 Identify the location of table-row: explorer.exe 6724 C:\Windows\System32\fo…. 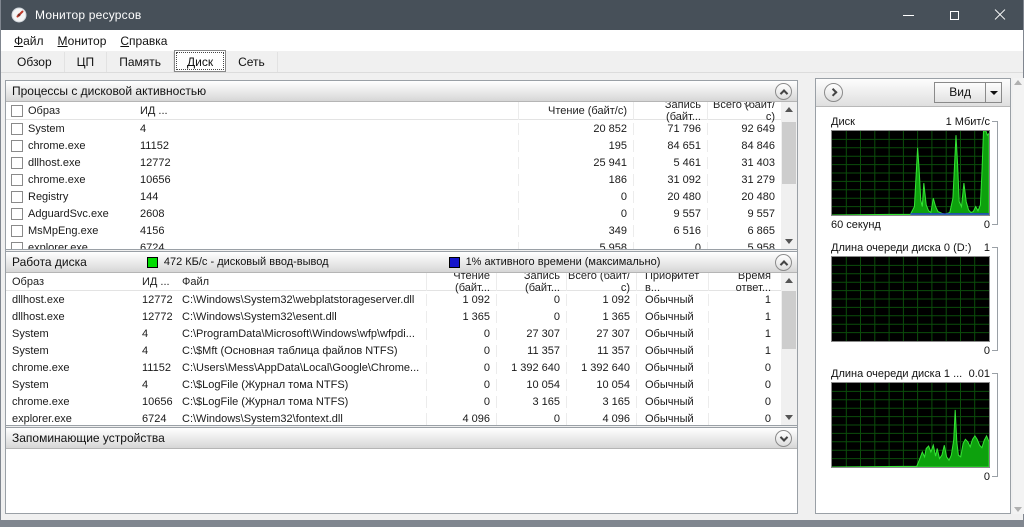
(393, 417).